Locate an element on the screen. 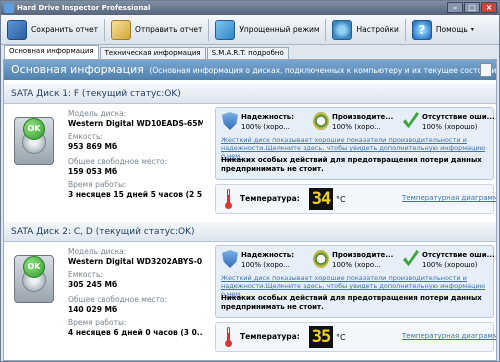  minimize-icon: – is located at coordinates (455, 7).